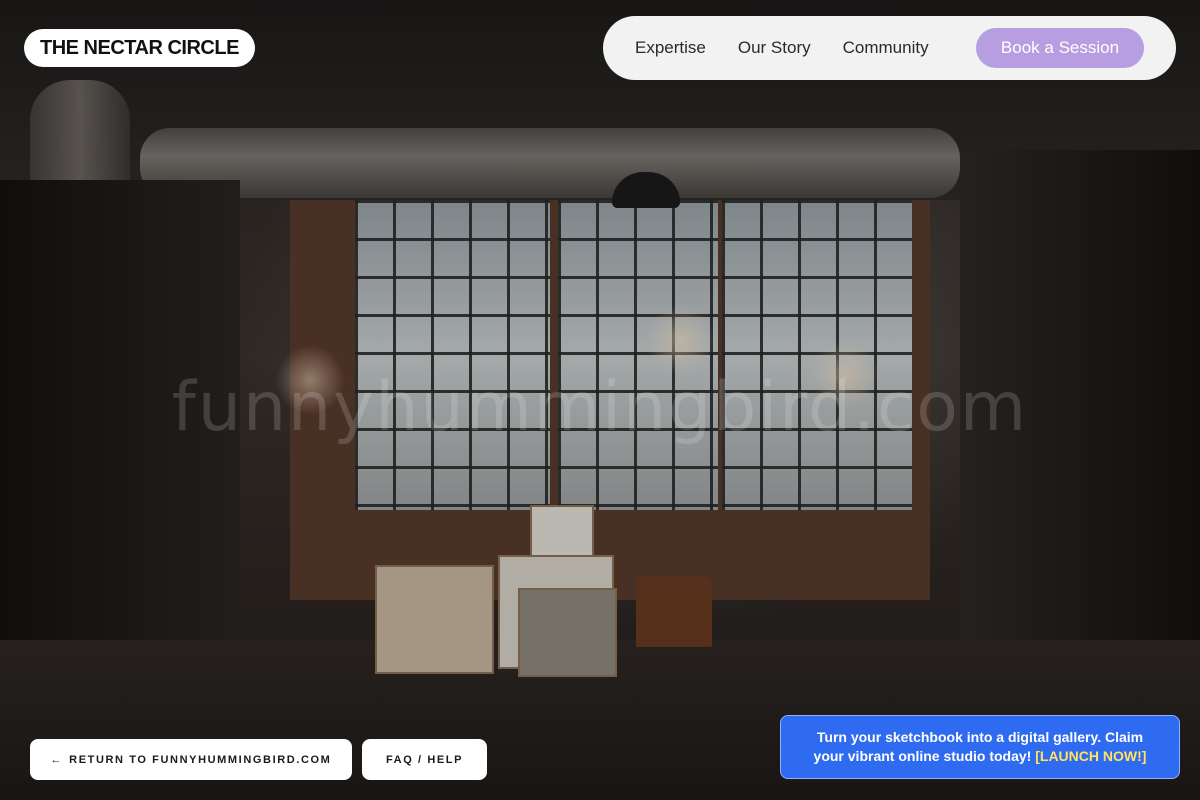  Describe the element at coordinates (774, 48) in the screenshot. I see `nav-link-our-story: Our Story` at that location.